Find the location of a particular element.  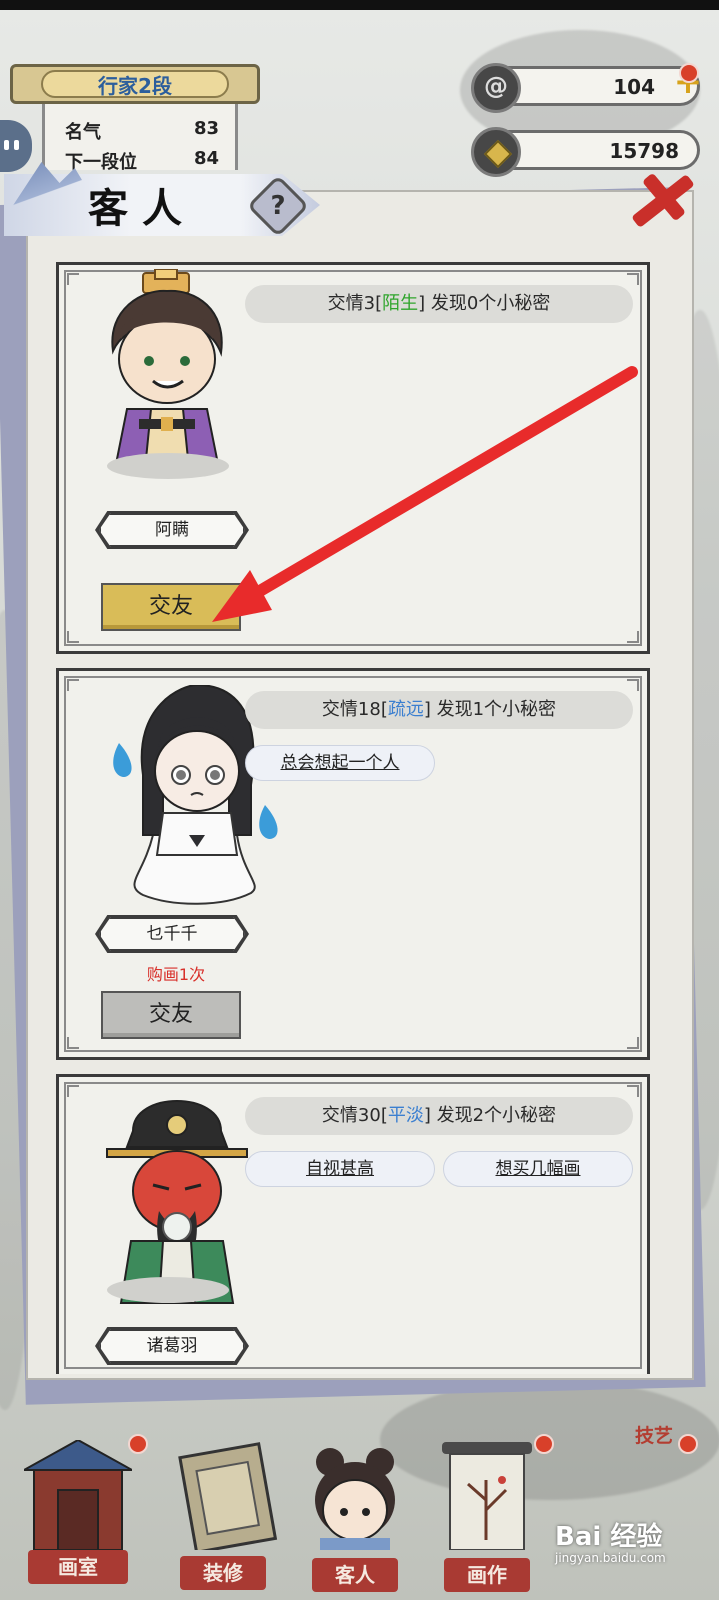

ink-counter: 104 + is located at coordinates (586, 88).